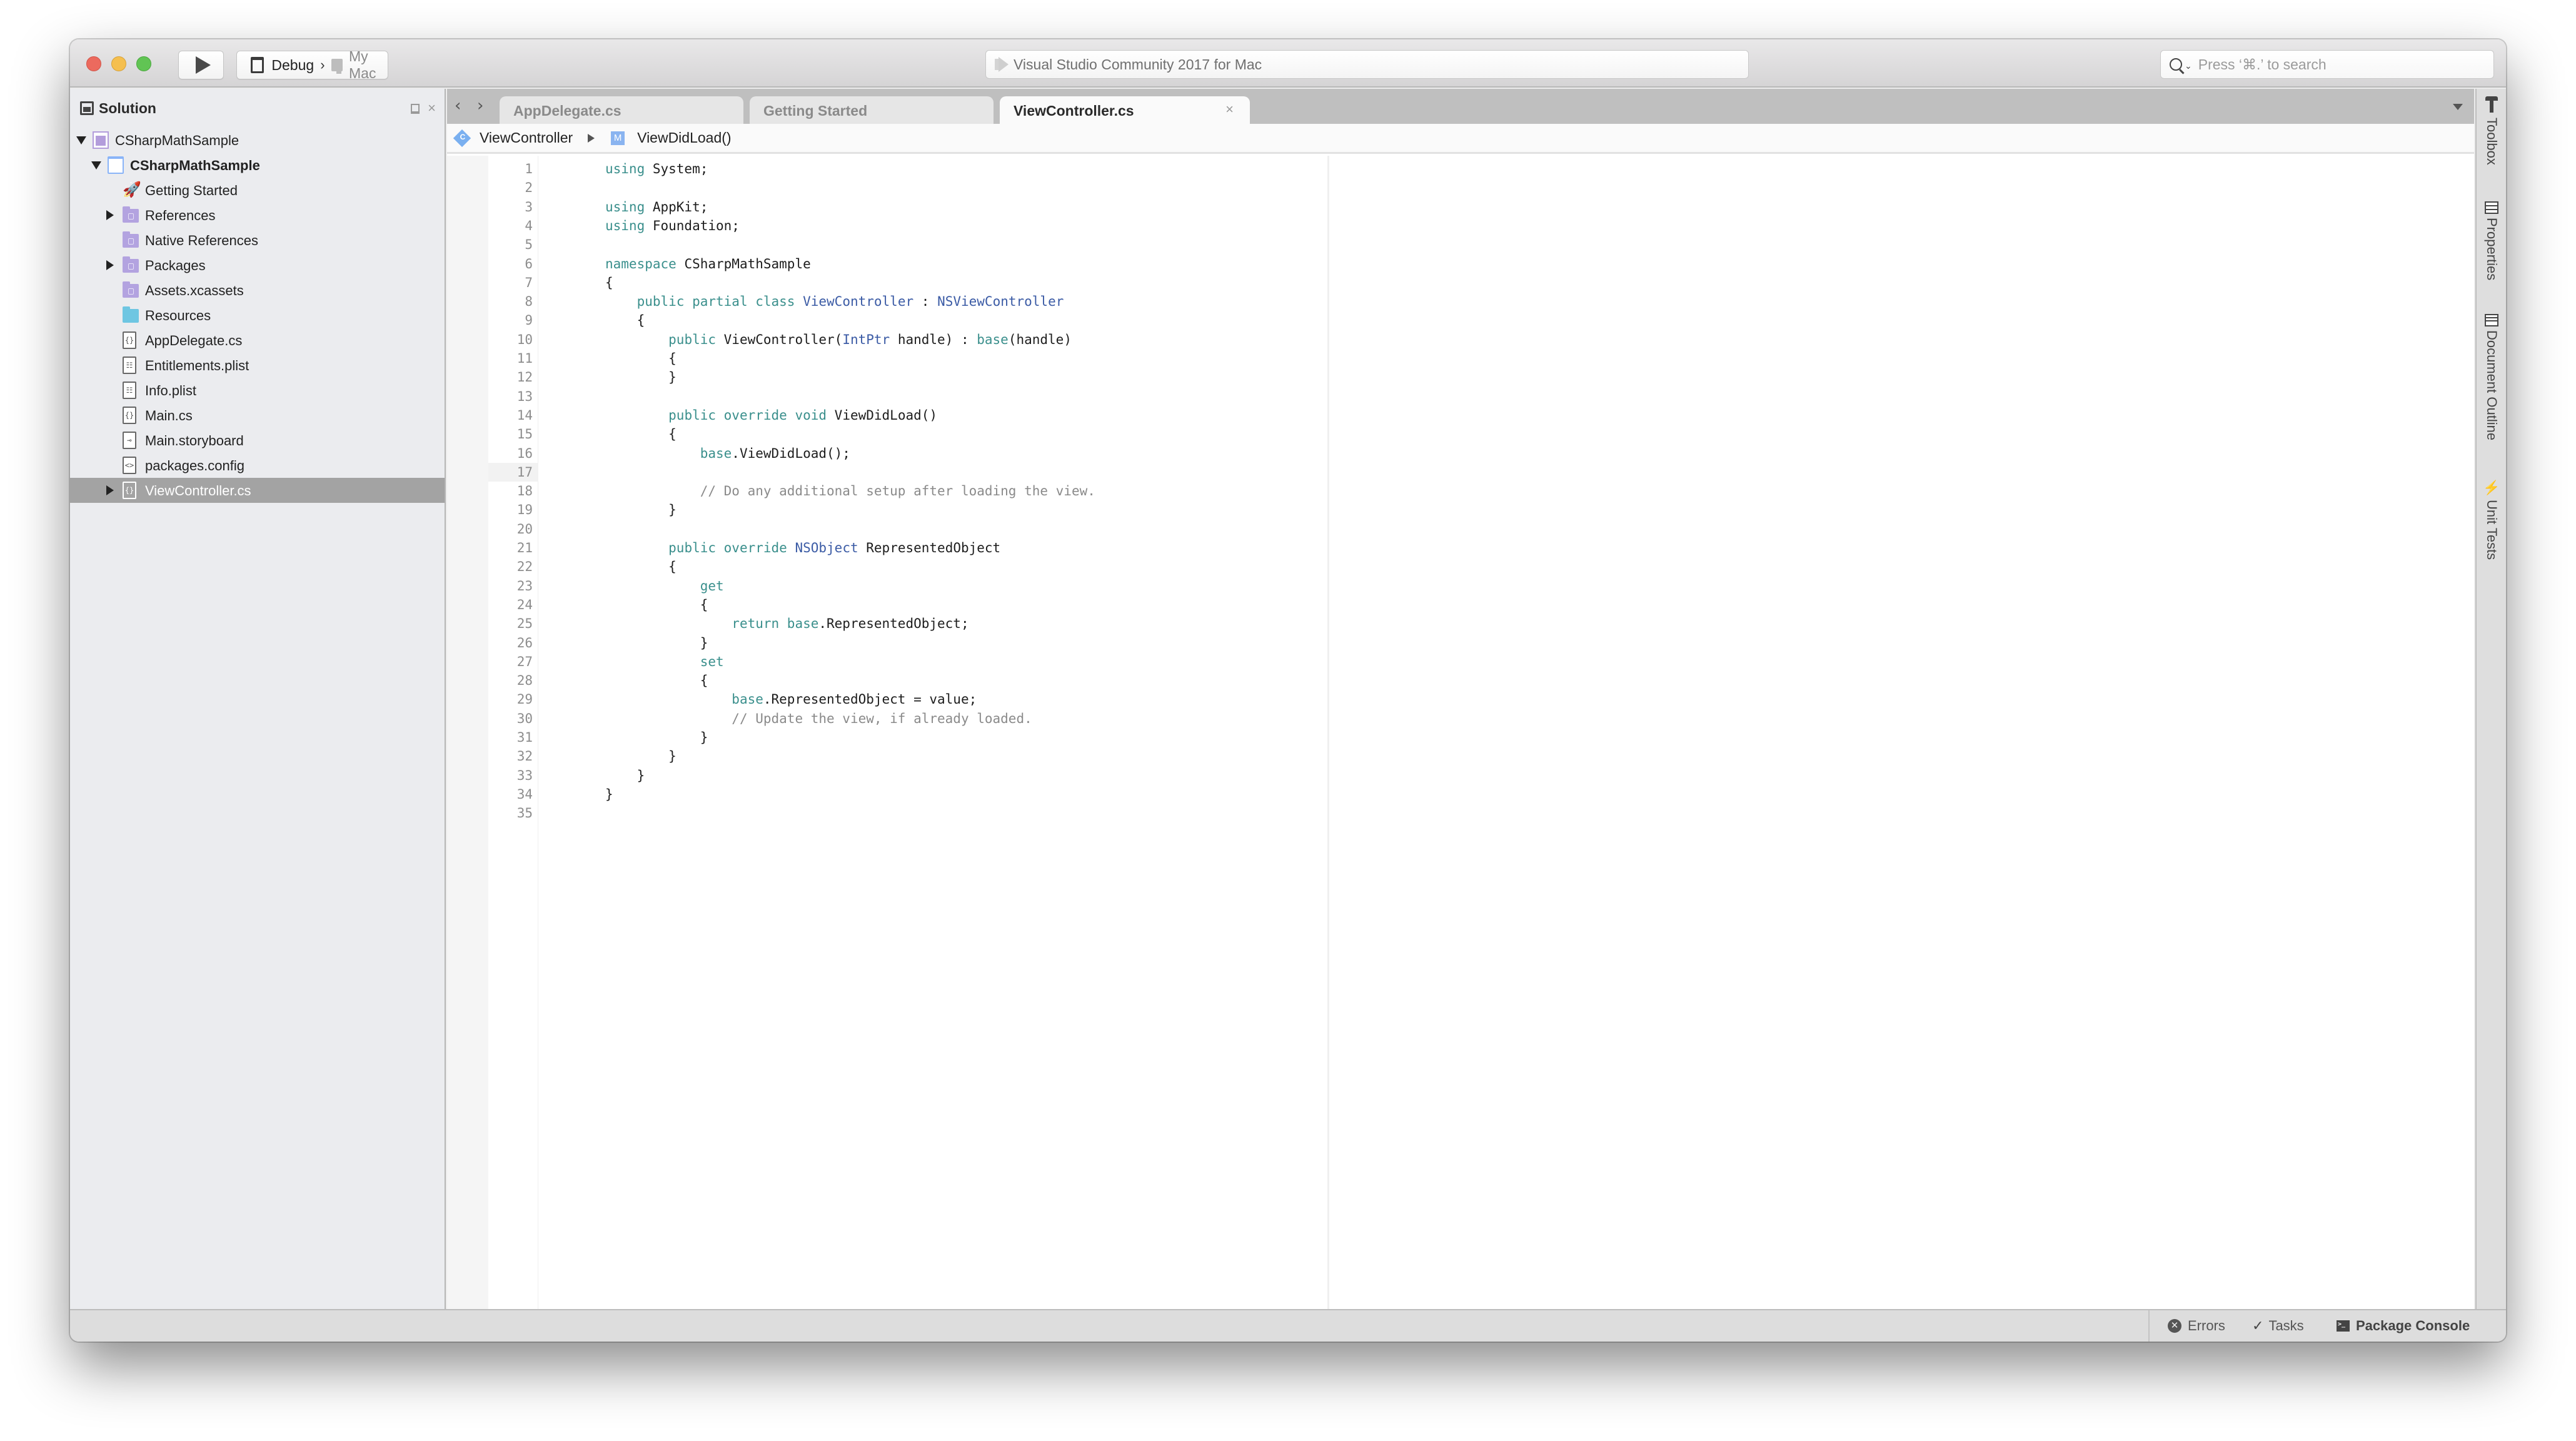 The width and height of the screenshot is (2576, 1441). I want to click on tree-item: Resources, so click(257, 315).